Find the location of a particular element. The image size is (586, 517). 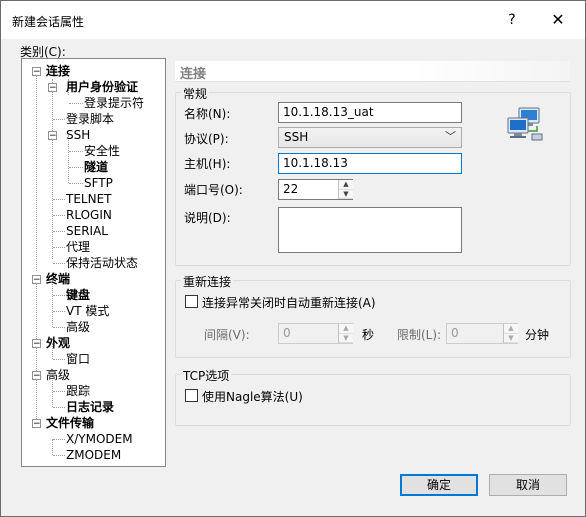

nagle-label: 使用Nagle算法(U) is located at coordinates (252, 396).